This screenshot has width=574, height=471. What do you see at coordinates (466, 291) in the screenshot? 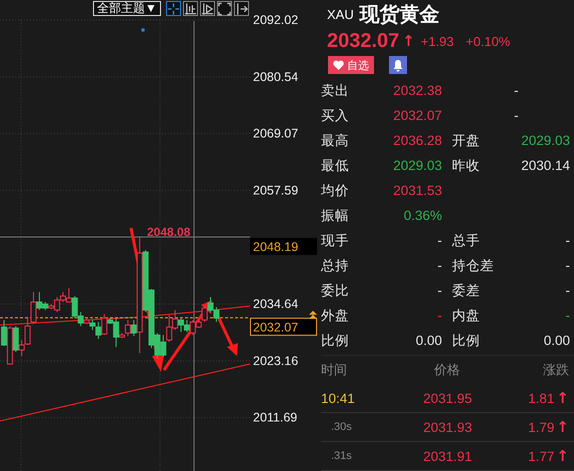
I see `stat-label: 委差` at bounding box center [466, 291].